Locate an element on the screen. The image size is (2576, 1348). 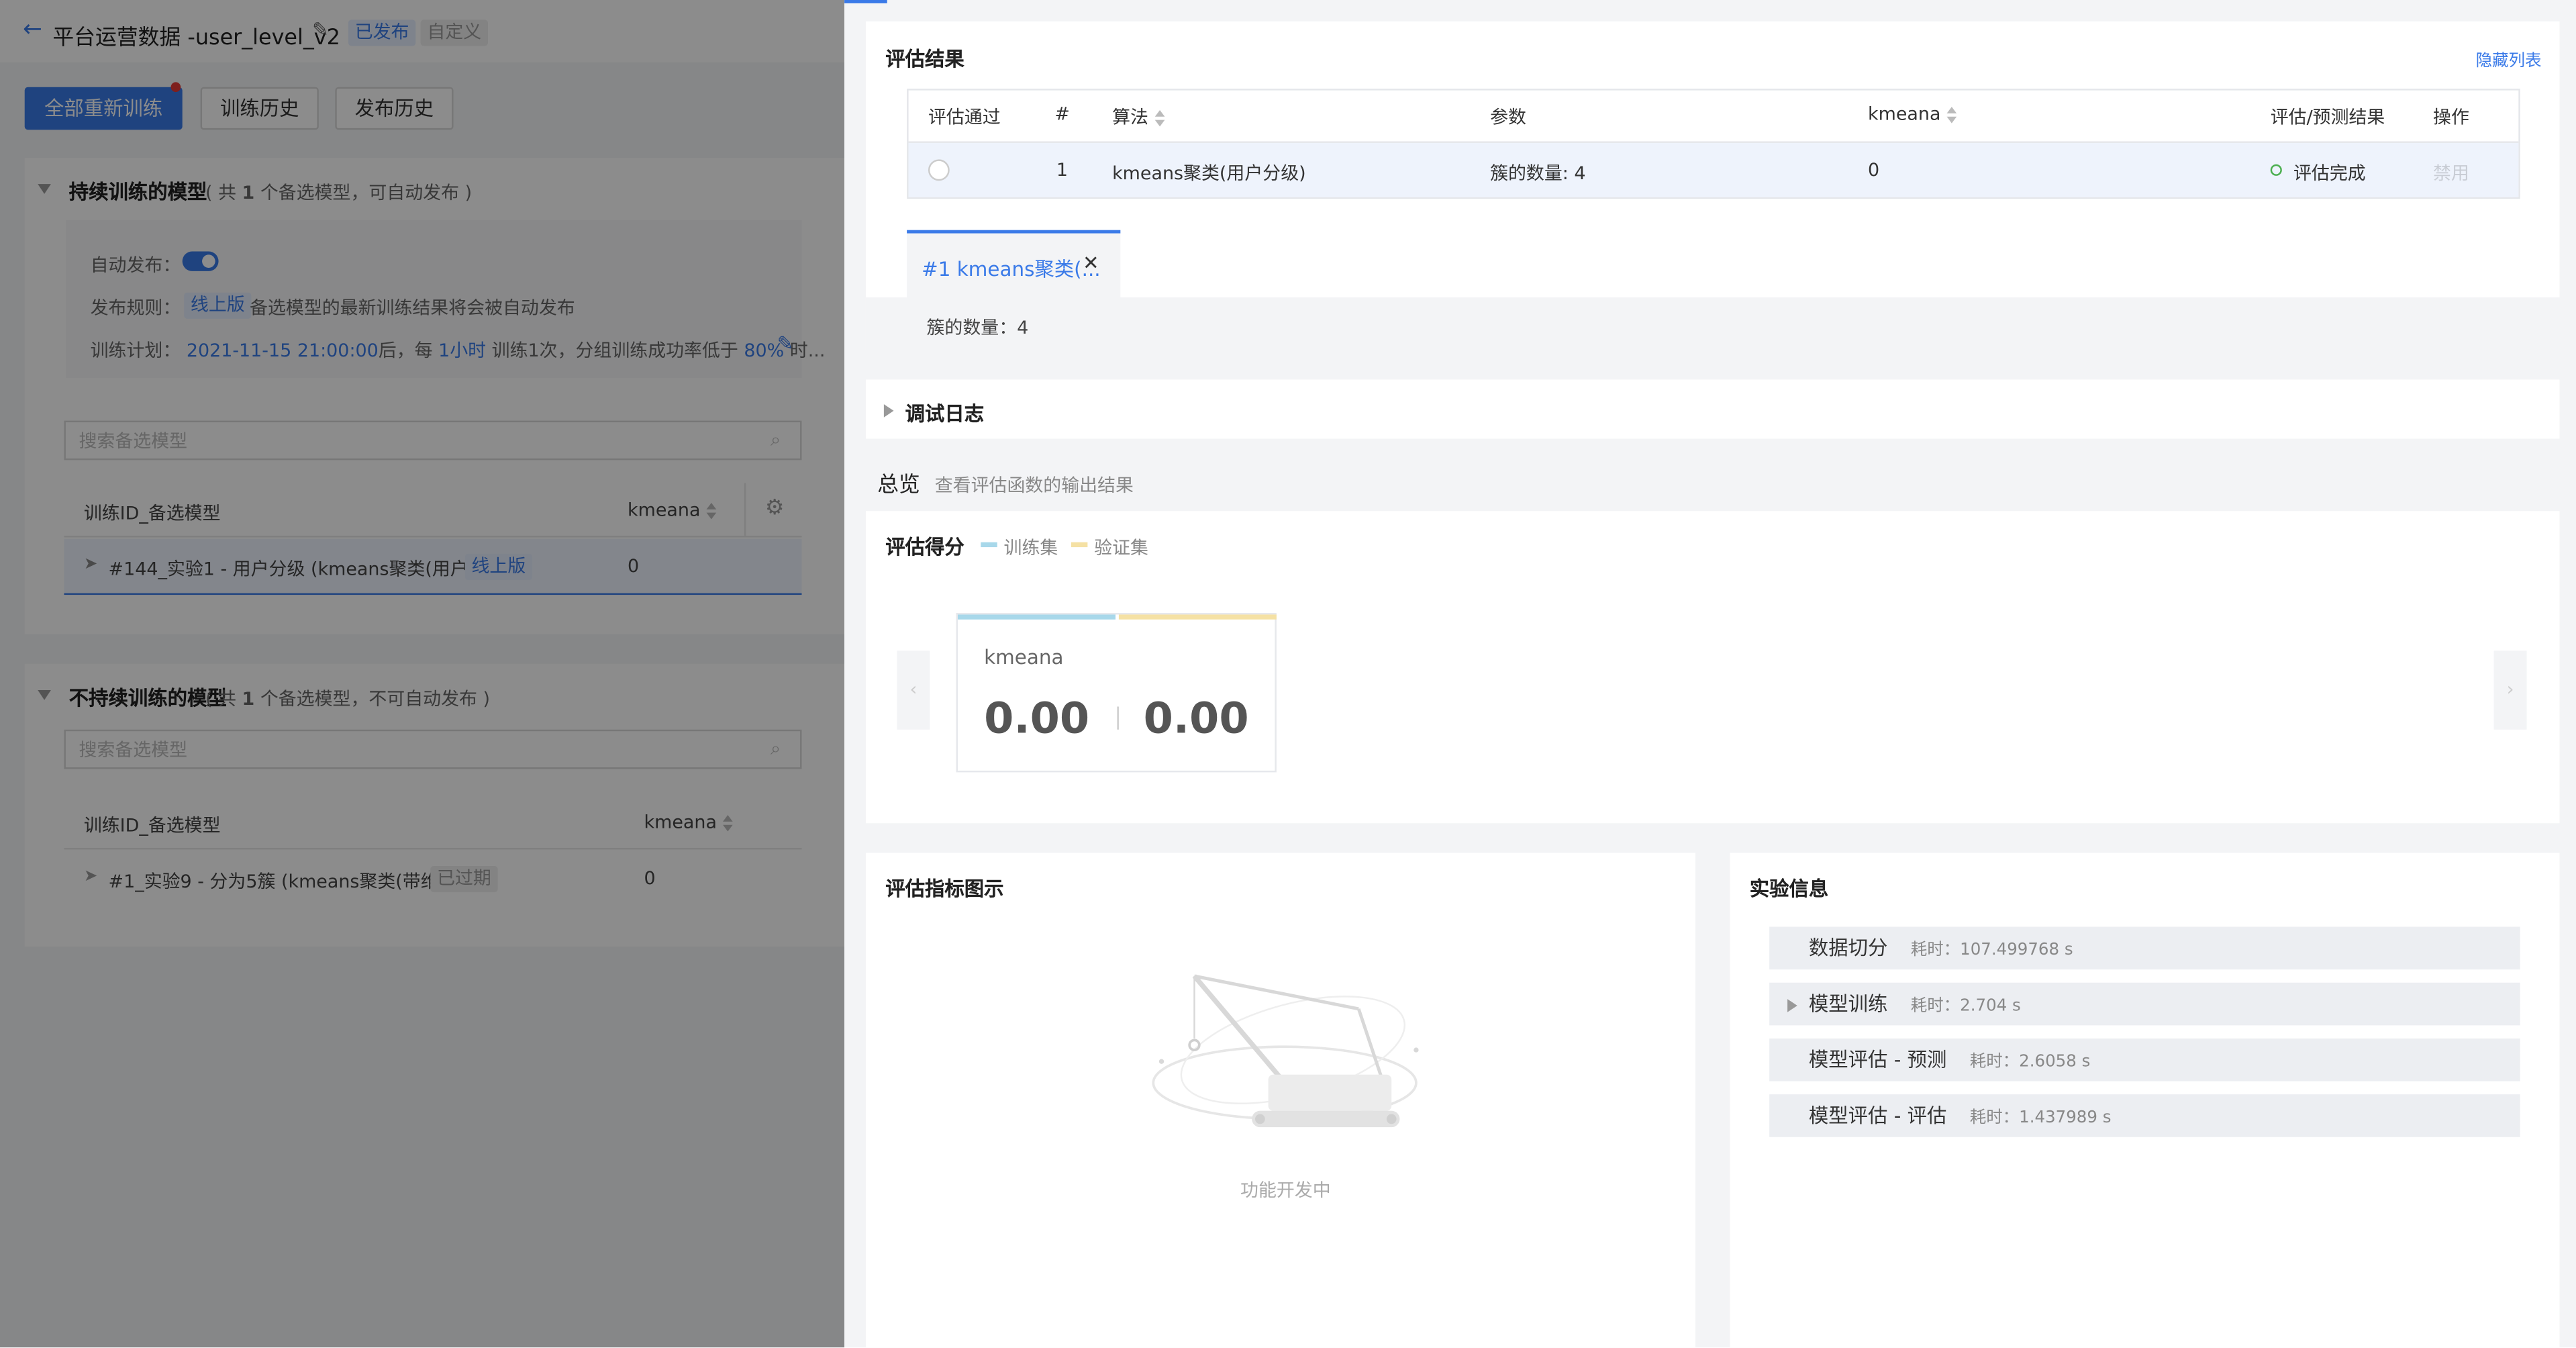
debug-log-card: 调试日志 is located at coordinates (1712, 409).